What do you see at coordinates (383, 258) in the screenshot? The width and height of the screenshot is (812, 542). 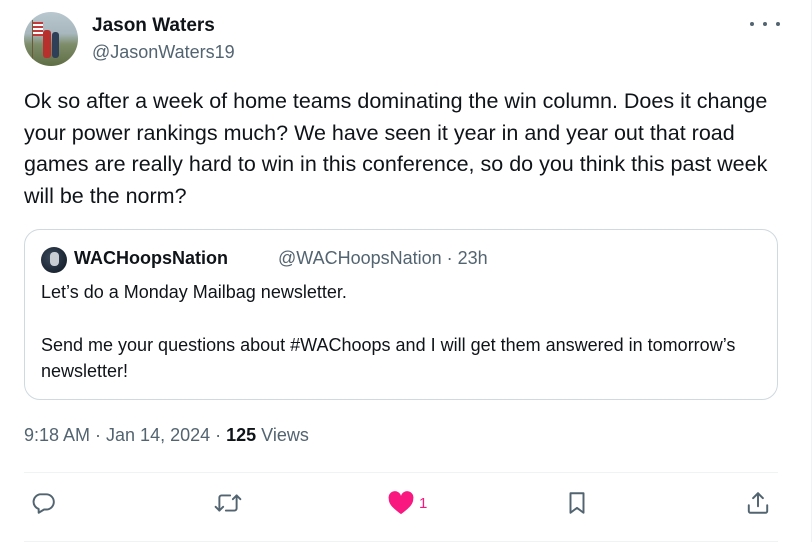 I see `quoted-author-handle-time: @WACHoopsNation · 23h` at bounding box center [383, 258].